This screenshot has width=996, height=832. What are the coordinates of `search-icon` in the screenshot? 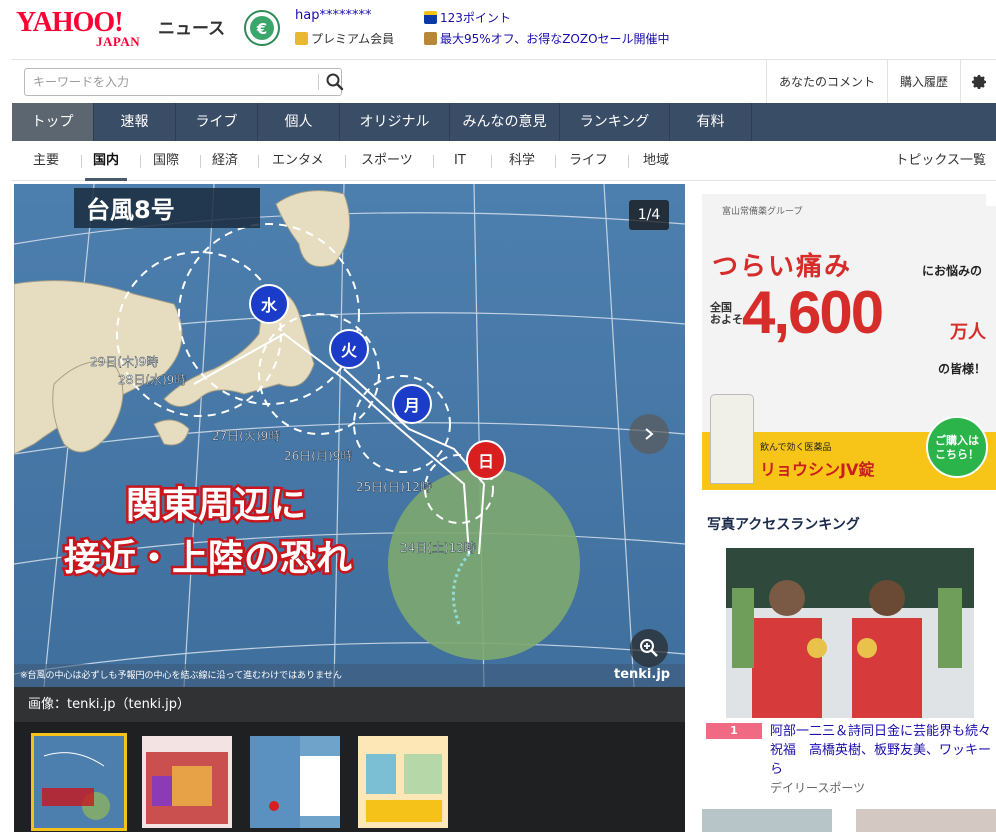 It's located at (335, 82).